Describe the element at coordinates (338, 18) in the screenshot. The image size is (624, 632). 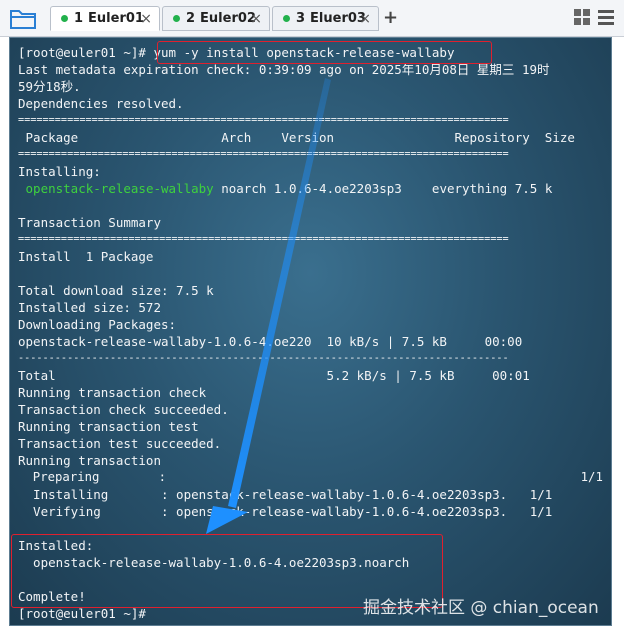
I see `tab-label: Eluer03` at that location.